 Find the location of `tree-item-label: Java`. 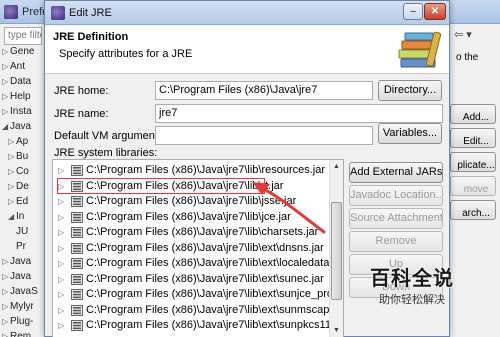

tree-item-label: Java is located at coordinates (21, 261).